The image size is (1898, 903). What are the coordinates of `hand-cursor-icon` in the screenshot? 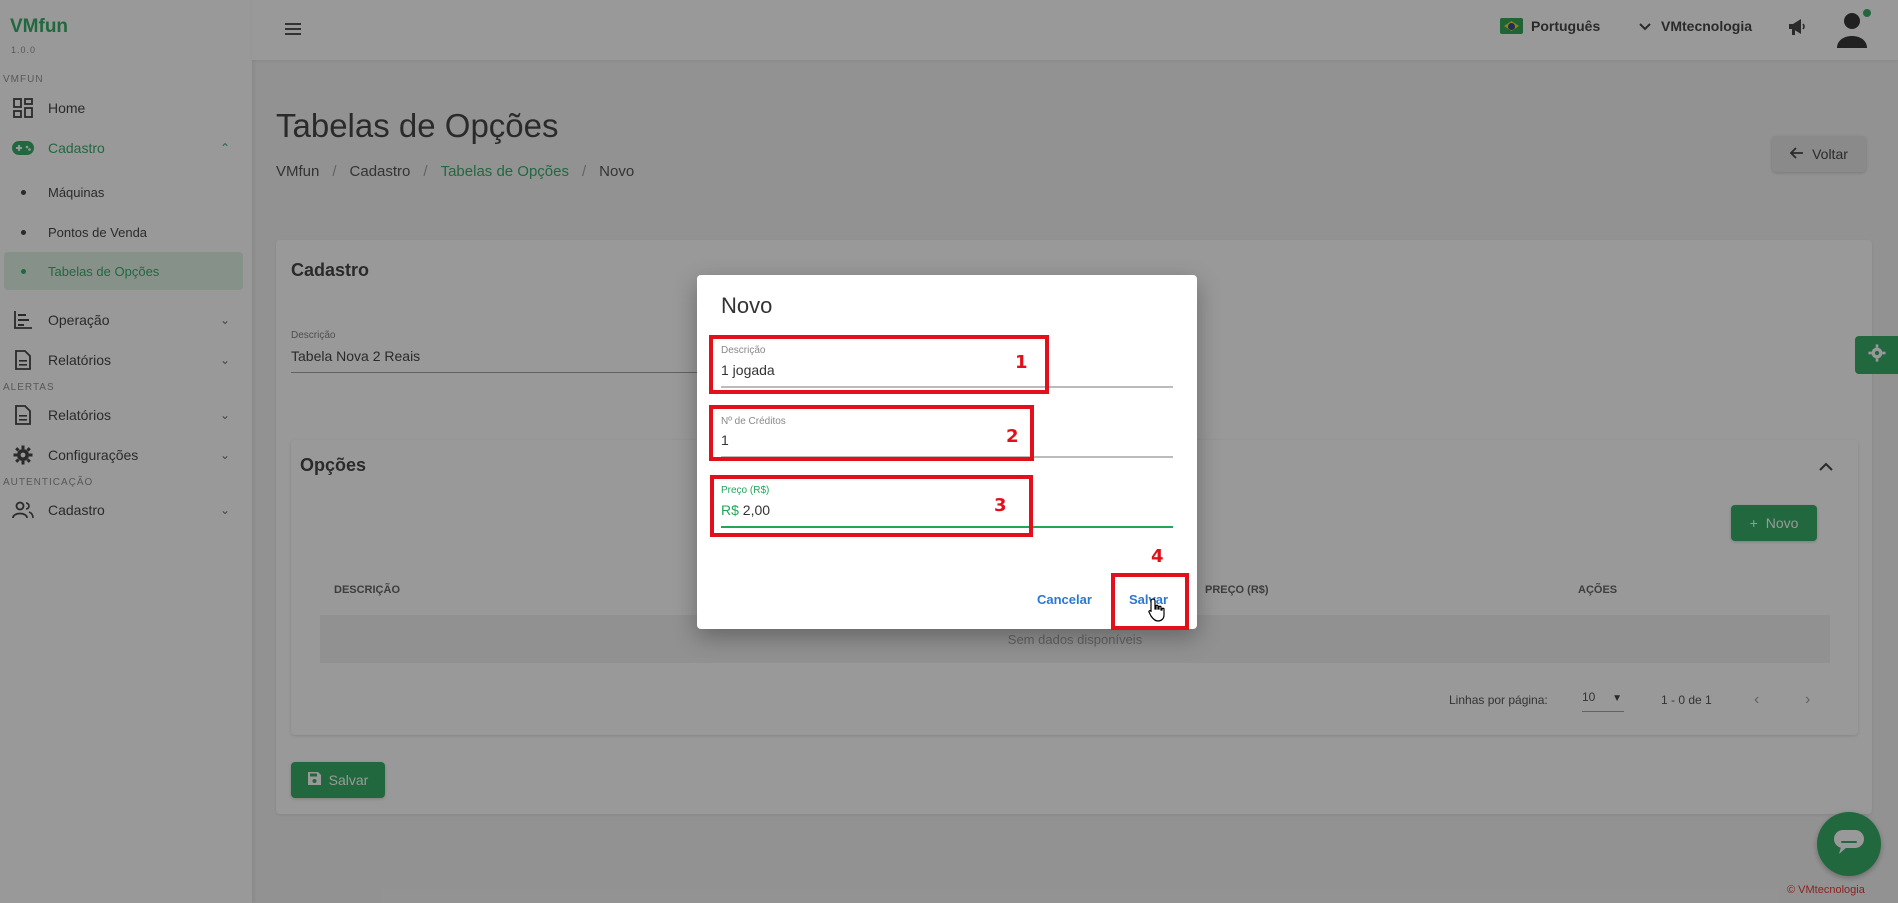 It's located at (1157, 612).